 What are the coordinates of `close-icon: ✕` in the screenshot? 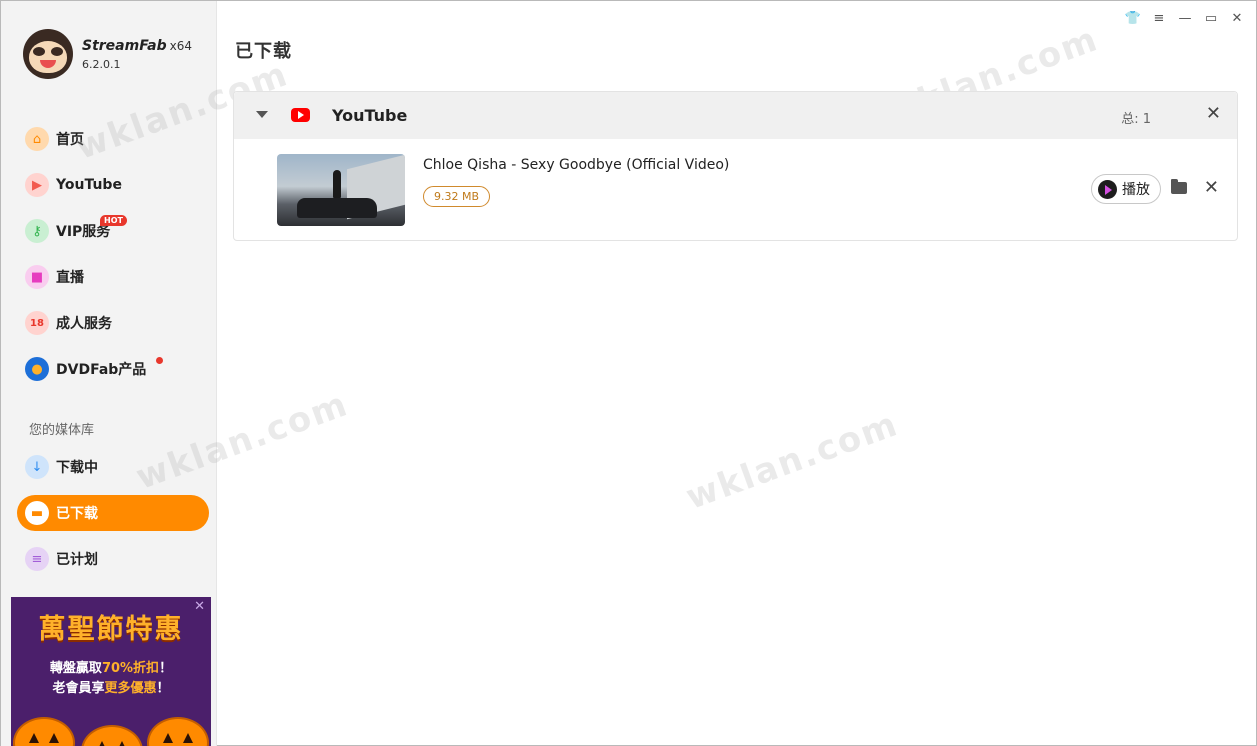 It's located at (1237, 18).